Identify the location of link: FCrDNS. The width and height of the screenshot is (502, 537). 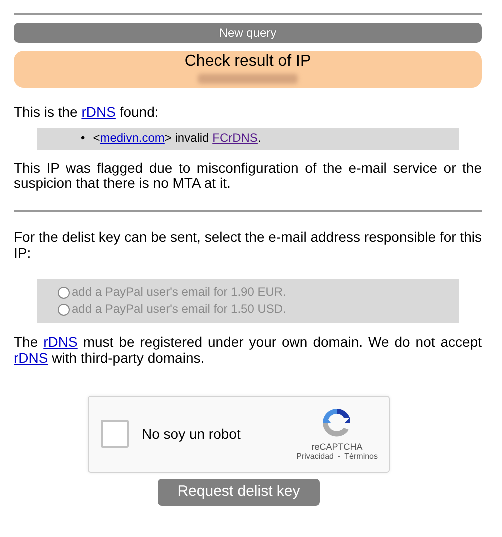
(235, 138).